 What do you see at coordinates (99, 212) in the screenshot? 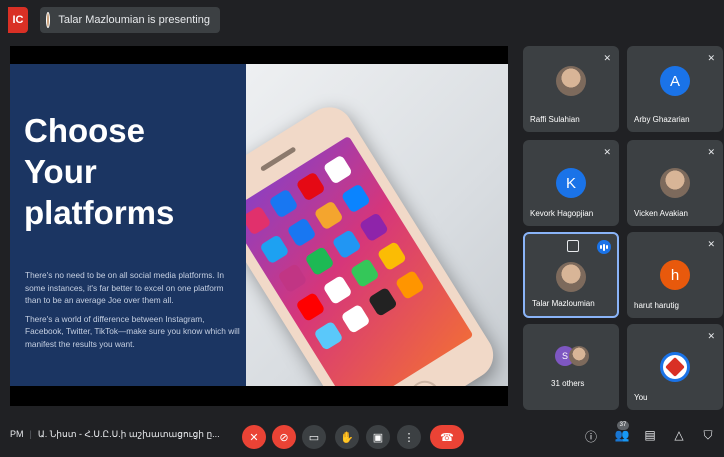
I see `slide-title-line: platforms` at bounding box center [99, 212].